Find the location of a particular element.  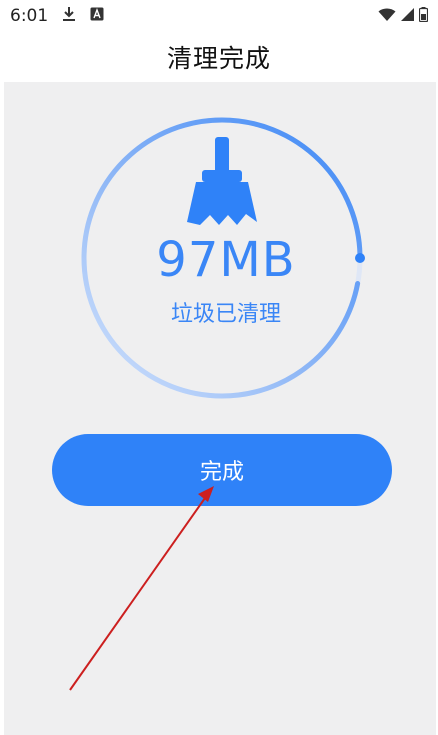

battery-icon is located at coordinates (423, 16).